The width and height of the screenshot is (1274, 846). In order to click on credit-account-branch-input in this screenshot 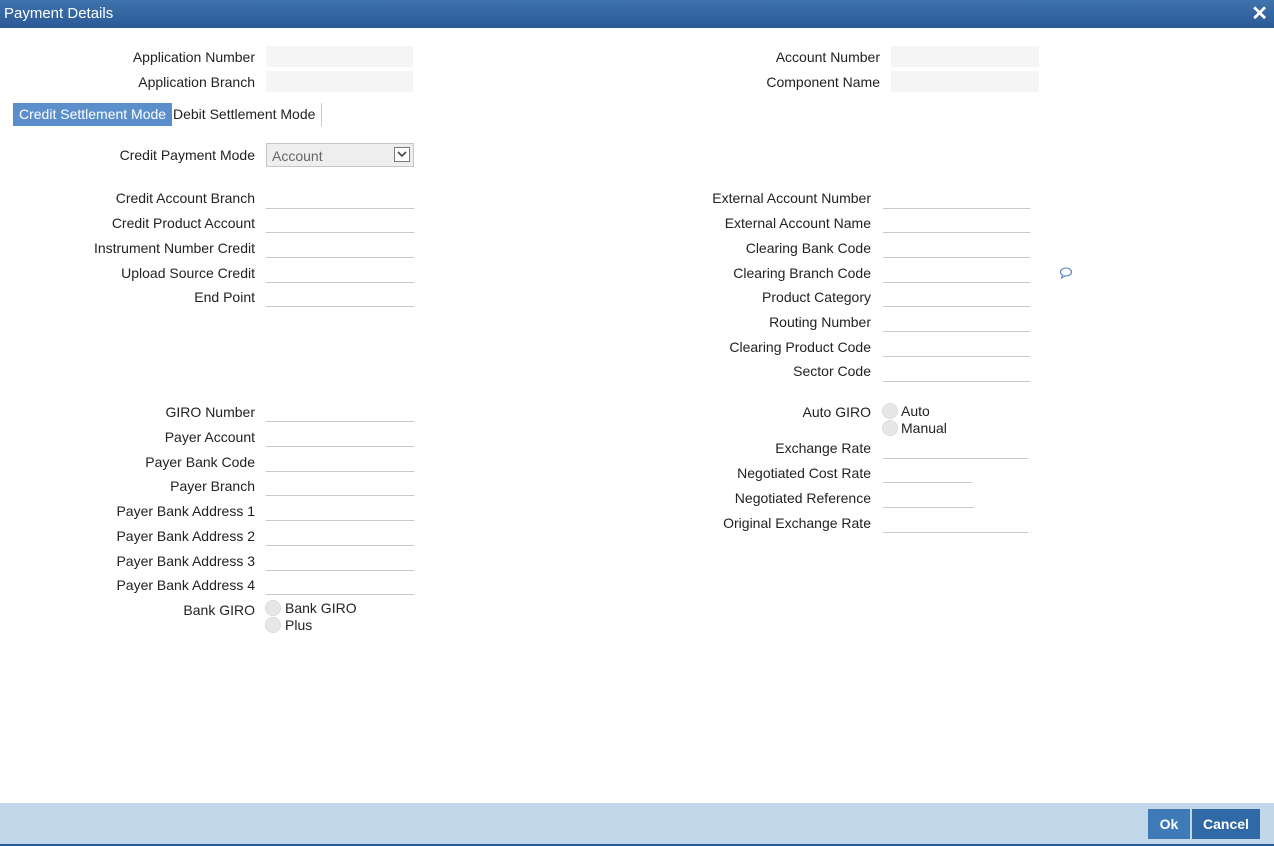, I will do `click(340, 198)`.